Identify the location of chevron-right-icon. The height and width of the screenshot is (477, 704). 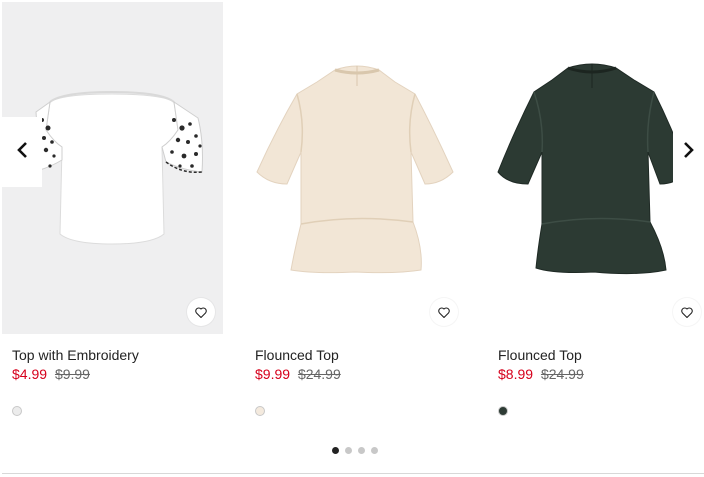
(689, 152).